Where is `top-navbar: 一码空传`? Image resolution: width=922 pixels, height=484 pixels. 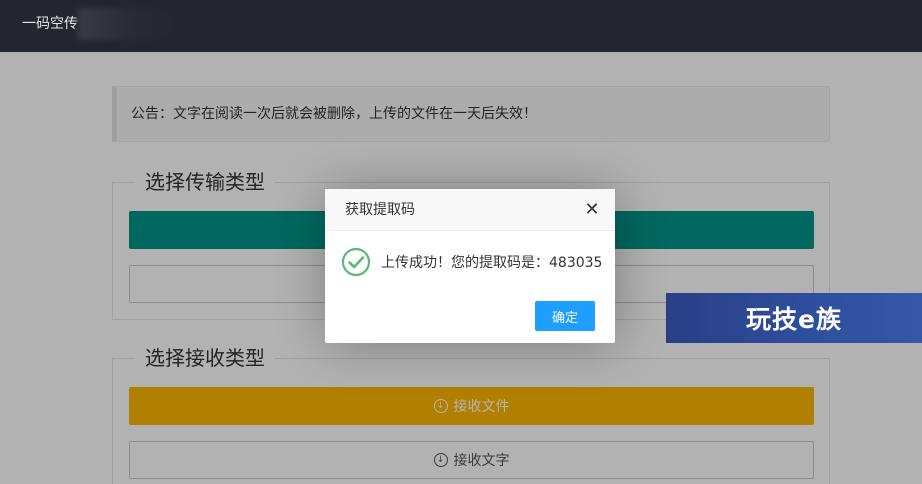 top-navbar: 一码空传 is located at coordinates (461, 26).